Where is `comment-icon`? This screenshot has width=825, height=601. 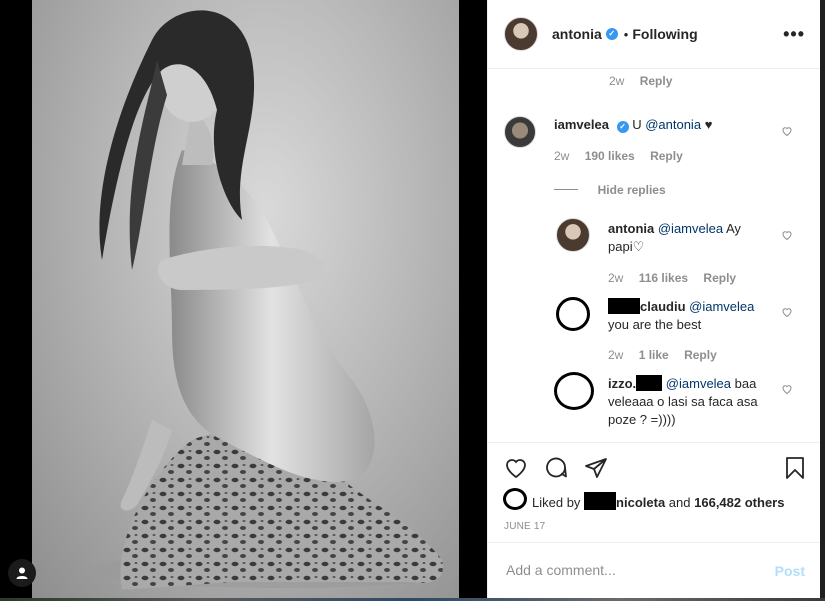
comment-icon is located at coordinates (556, 468).